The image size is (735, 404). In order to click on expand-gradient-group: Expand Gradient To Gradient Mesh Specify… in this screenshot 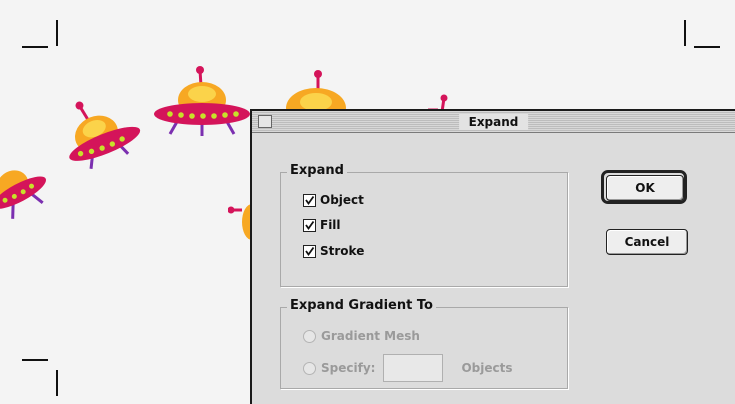, I will do `click(424, 343)`.